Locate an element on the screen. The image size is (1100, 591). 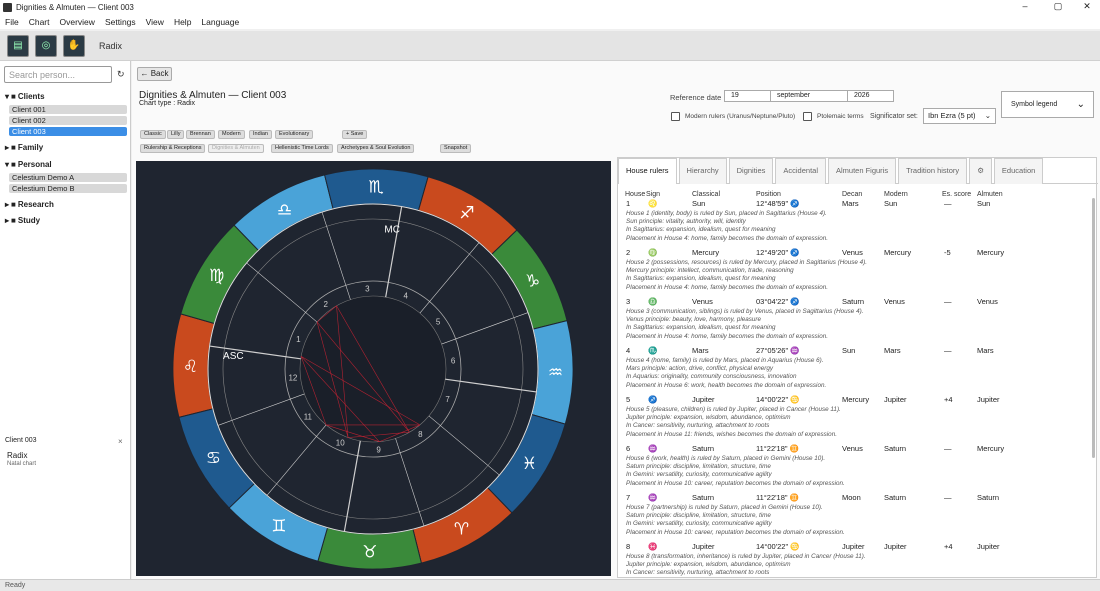
cell-modern: Venus is located at coordinates (894, 301).